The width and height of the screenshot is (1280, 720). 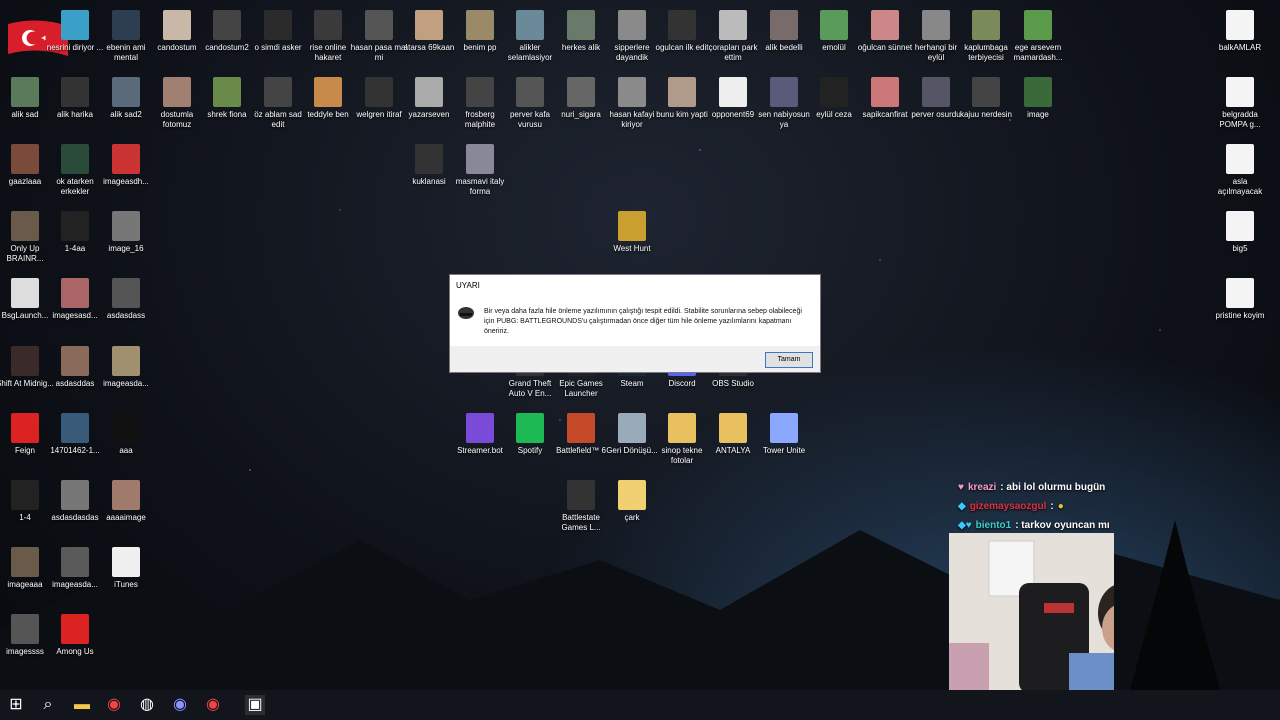 I want to click on desktop-icon: herhangi bir eylül, so click(x=936, y=36).